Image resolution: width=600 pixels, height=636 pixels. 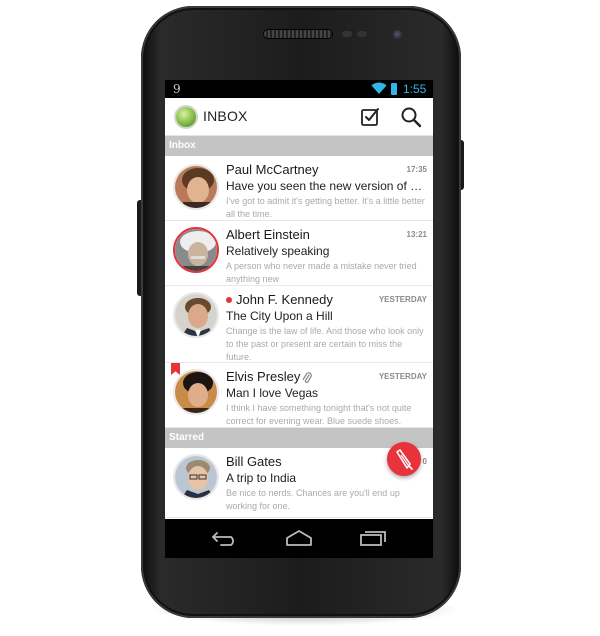 I want to click on compose-button, so click(x=404, y=459).